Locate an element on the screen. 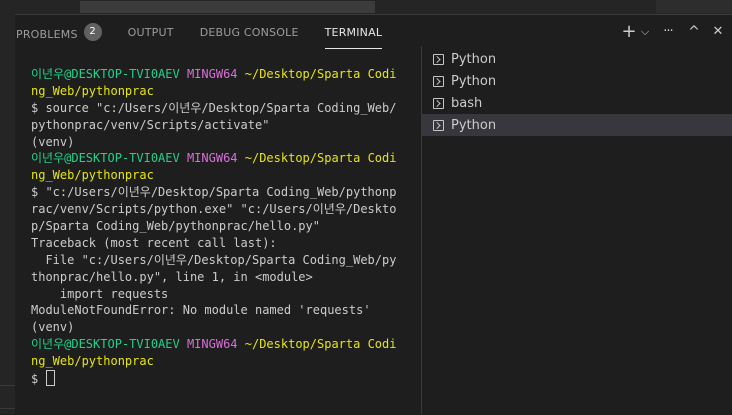 The width and height of the screenshot is (732, 415). more-actions-icon: ··· is located at coordinates (668, 32).